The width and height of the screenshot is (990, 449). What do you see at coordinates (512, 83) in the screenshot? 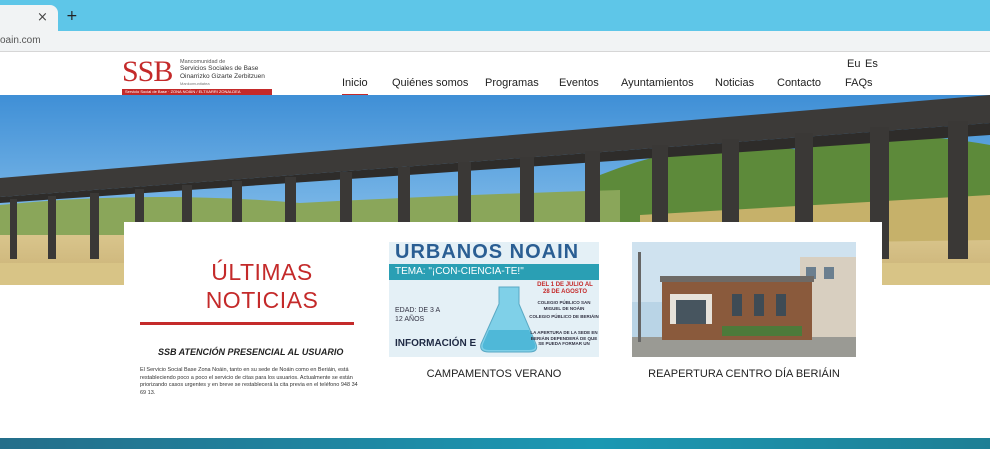
I see `nav-item-programas: Programas` at bounding box center [512, 83].